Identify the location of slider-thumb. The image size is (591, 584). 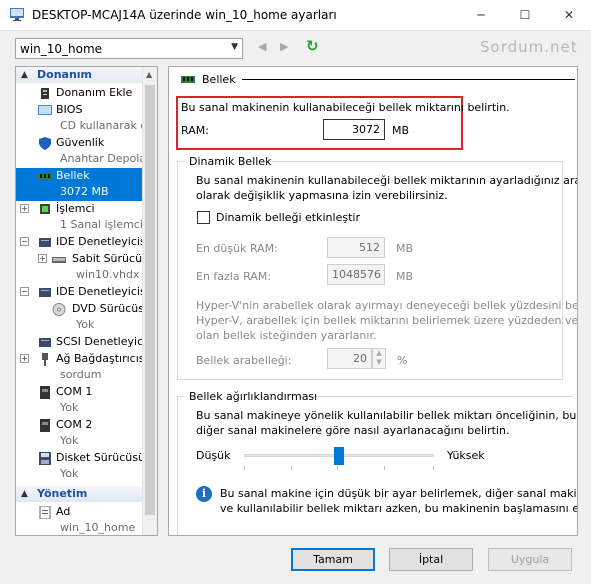
(339, 456).